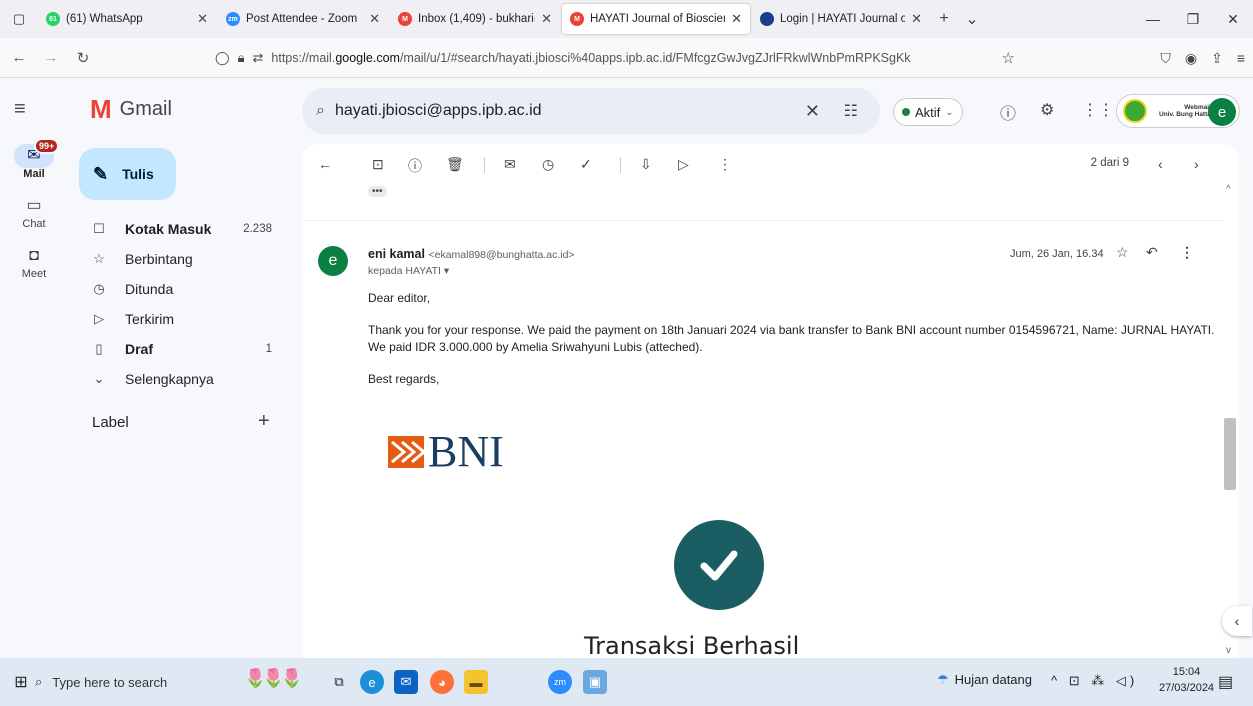  I want to click on folder-item: ⌄ Selengkapnya, so click(179, 379).